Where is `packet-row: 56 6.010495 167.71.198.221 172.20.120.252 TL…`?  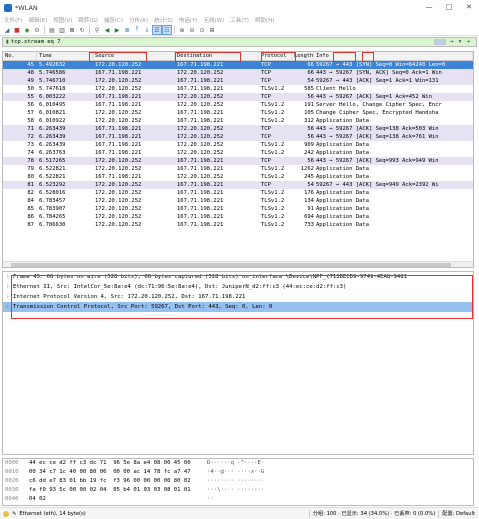
packet-row: 56 6.010495 167.71.198.221 172.20.120.252 TL… is located at coordinates (238, 105).